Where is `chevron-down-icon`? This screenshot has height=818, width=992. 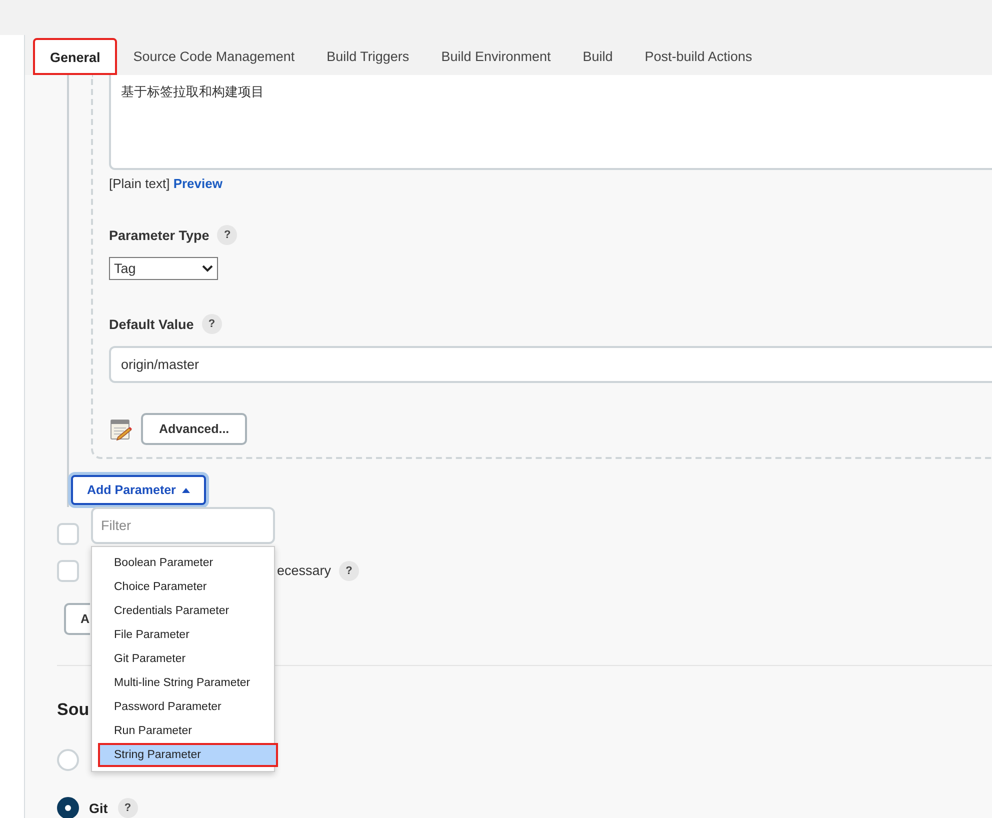 chevron-down-icon is located at coordinates (207, 268).